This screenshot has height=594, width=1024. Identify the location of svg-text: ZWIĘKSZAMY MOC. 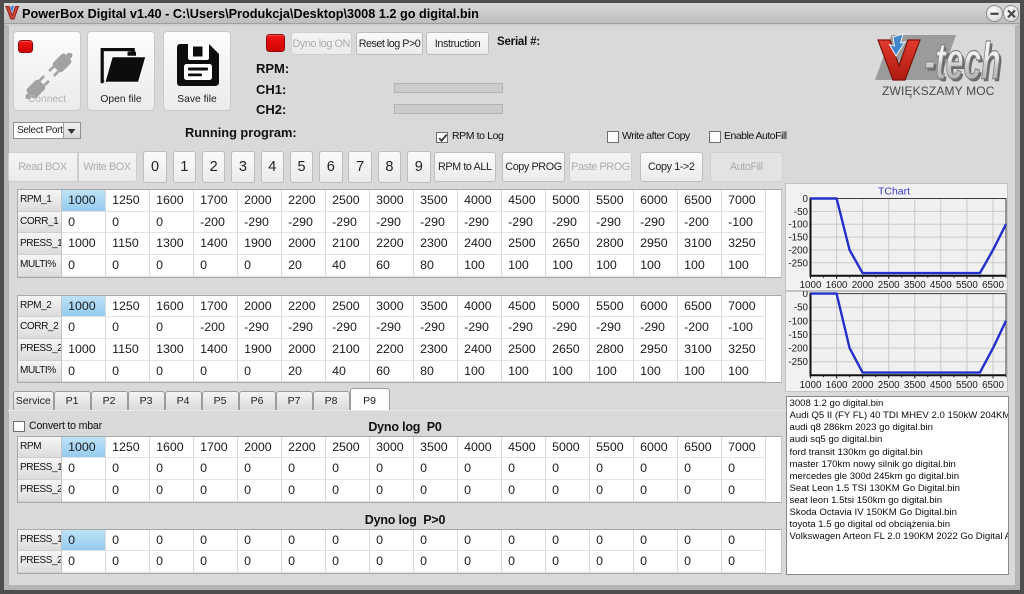
(938, 91).